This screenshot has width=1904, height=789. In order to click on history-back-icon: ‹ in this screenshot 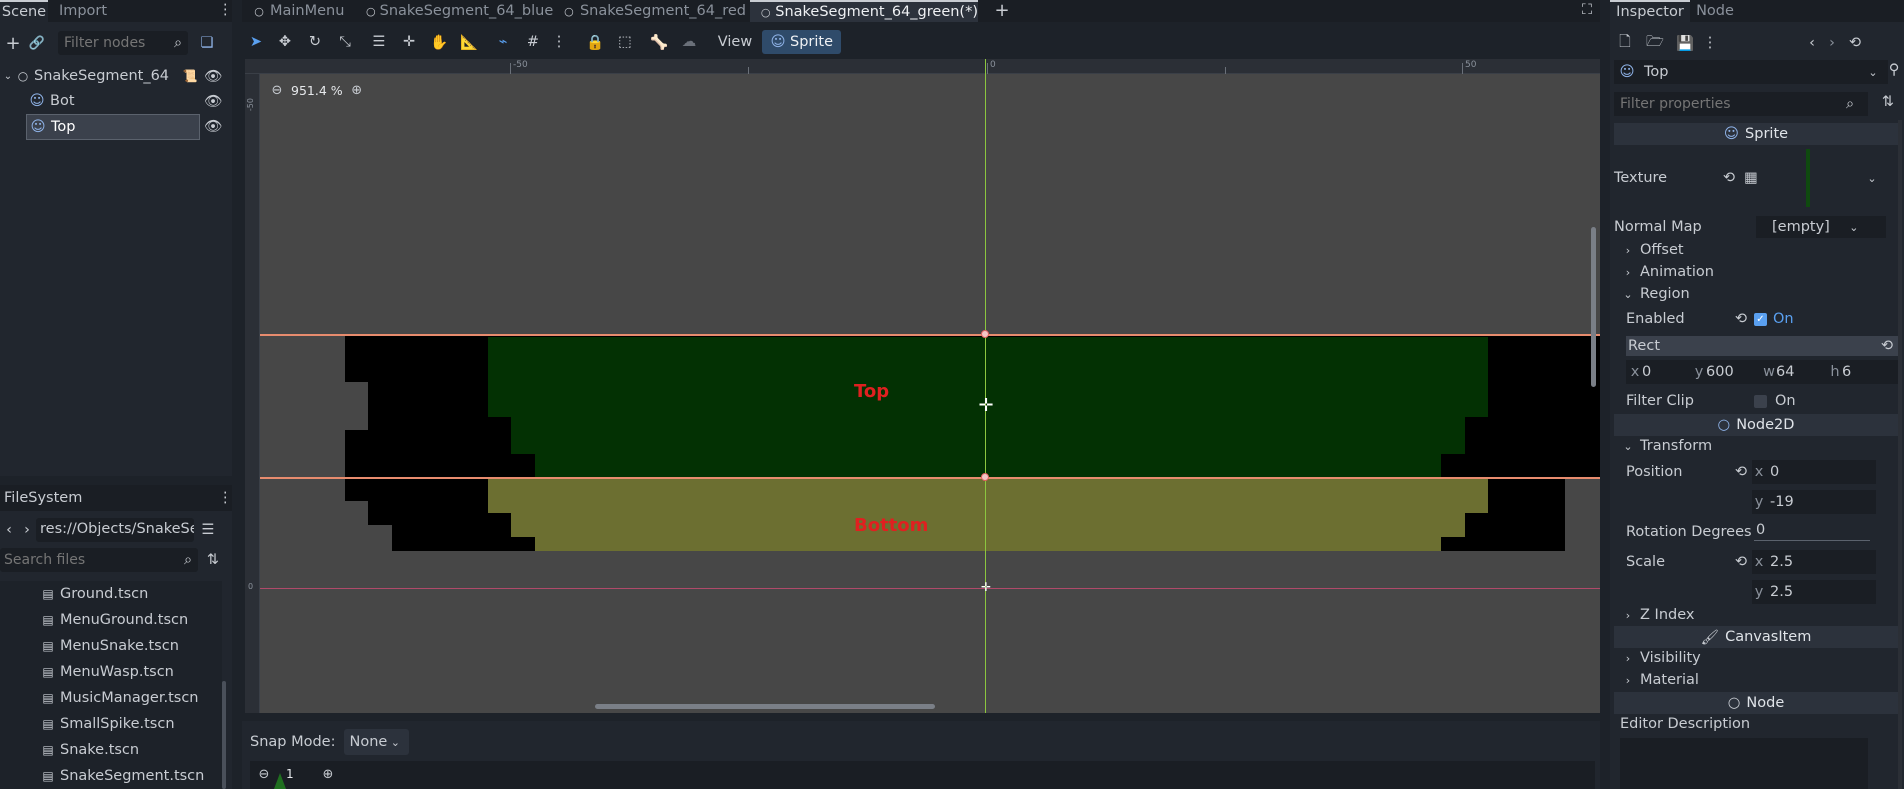, I will do `click(1812, 43)`.